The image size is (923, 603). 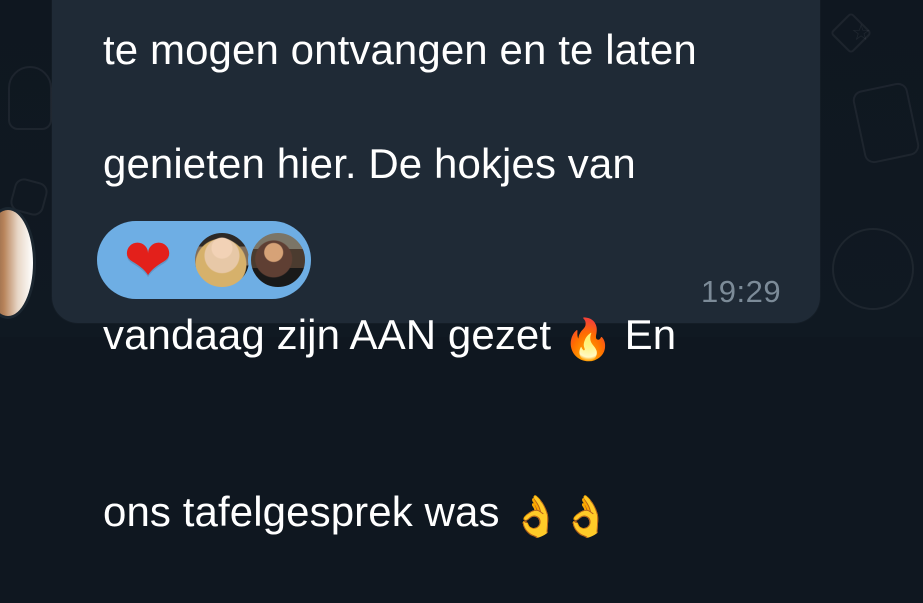 What do you see at coordinates (307, 511) in the screenshot?
I see `message-line-4-text: ons tafelgesprek was` at bounding box center [307, 511].